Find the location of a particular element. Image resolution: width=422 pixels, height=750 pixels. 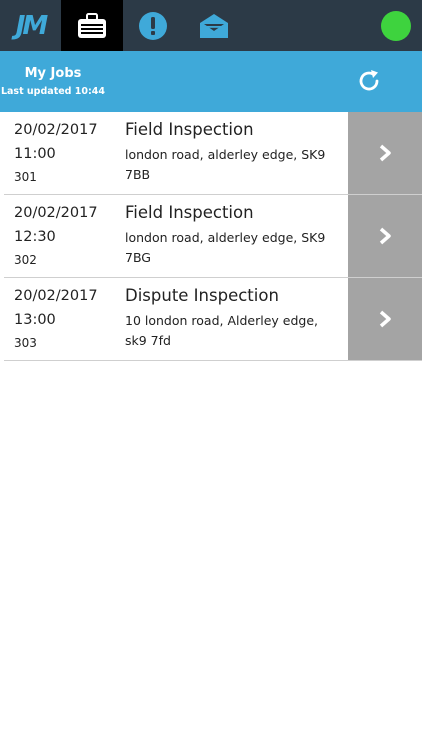

tab-alerts is located at coordinates (153, 25).